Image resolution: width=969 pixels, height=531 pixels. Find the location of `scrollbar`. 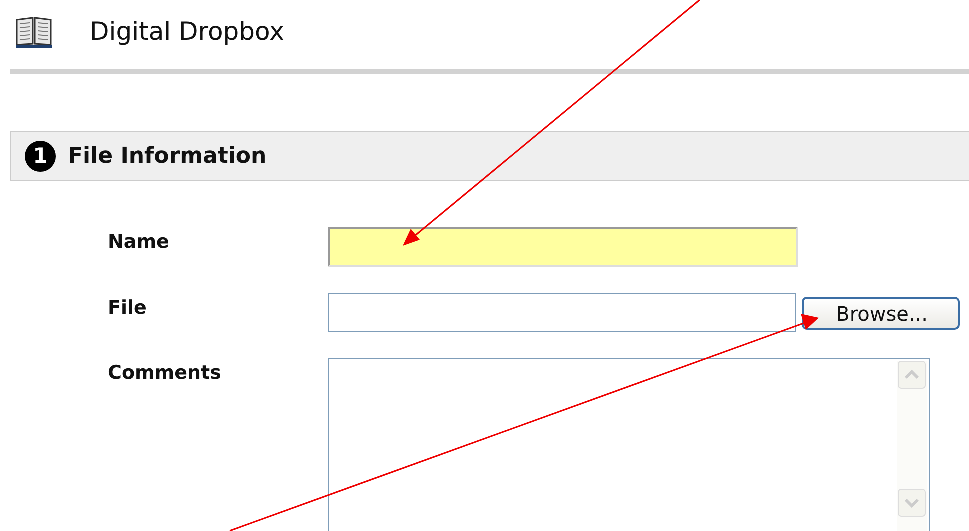

scrollbar is located at coordinates (912, 446).